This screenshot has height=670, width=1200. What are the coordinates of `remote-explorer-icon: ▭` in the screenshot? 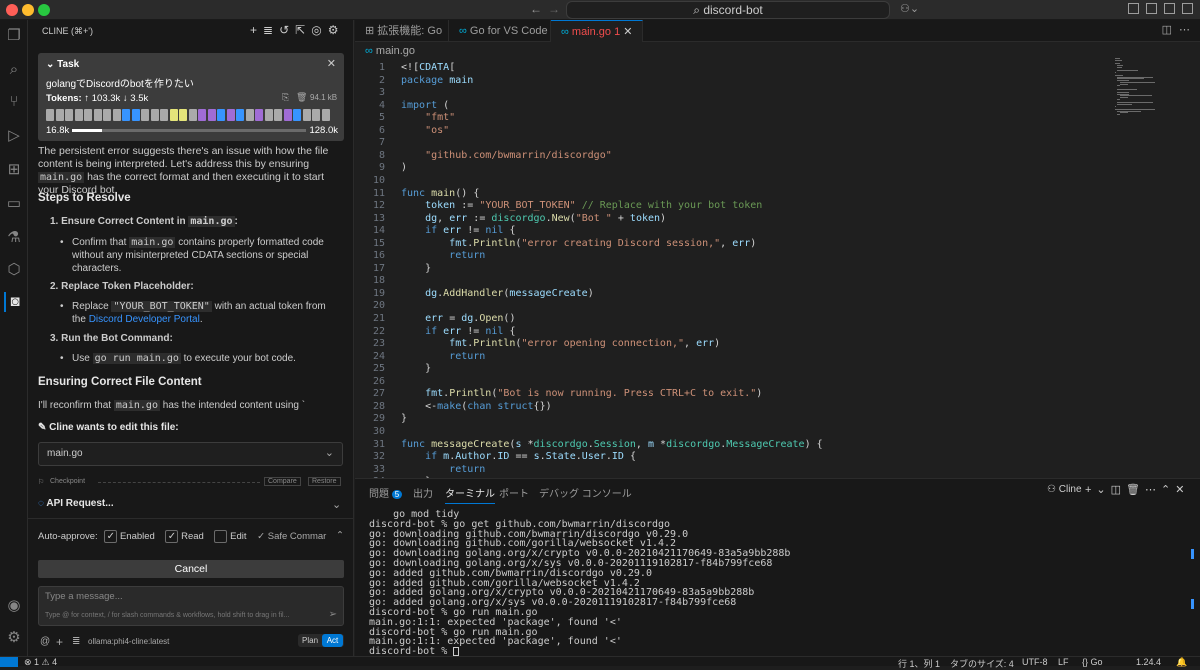 It's located at (14, 204).